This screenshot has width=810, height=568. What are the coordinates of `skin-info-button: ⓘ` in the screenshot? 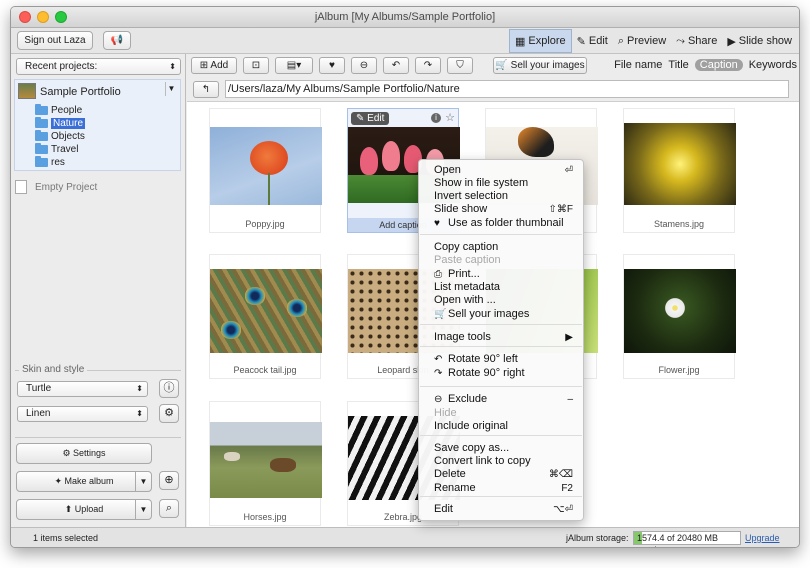 It's located at (169, 388).